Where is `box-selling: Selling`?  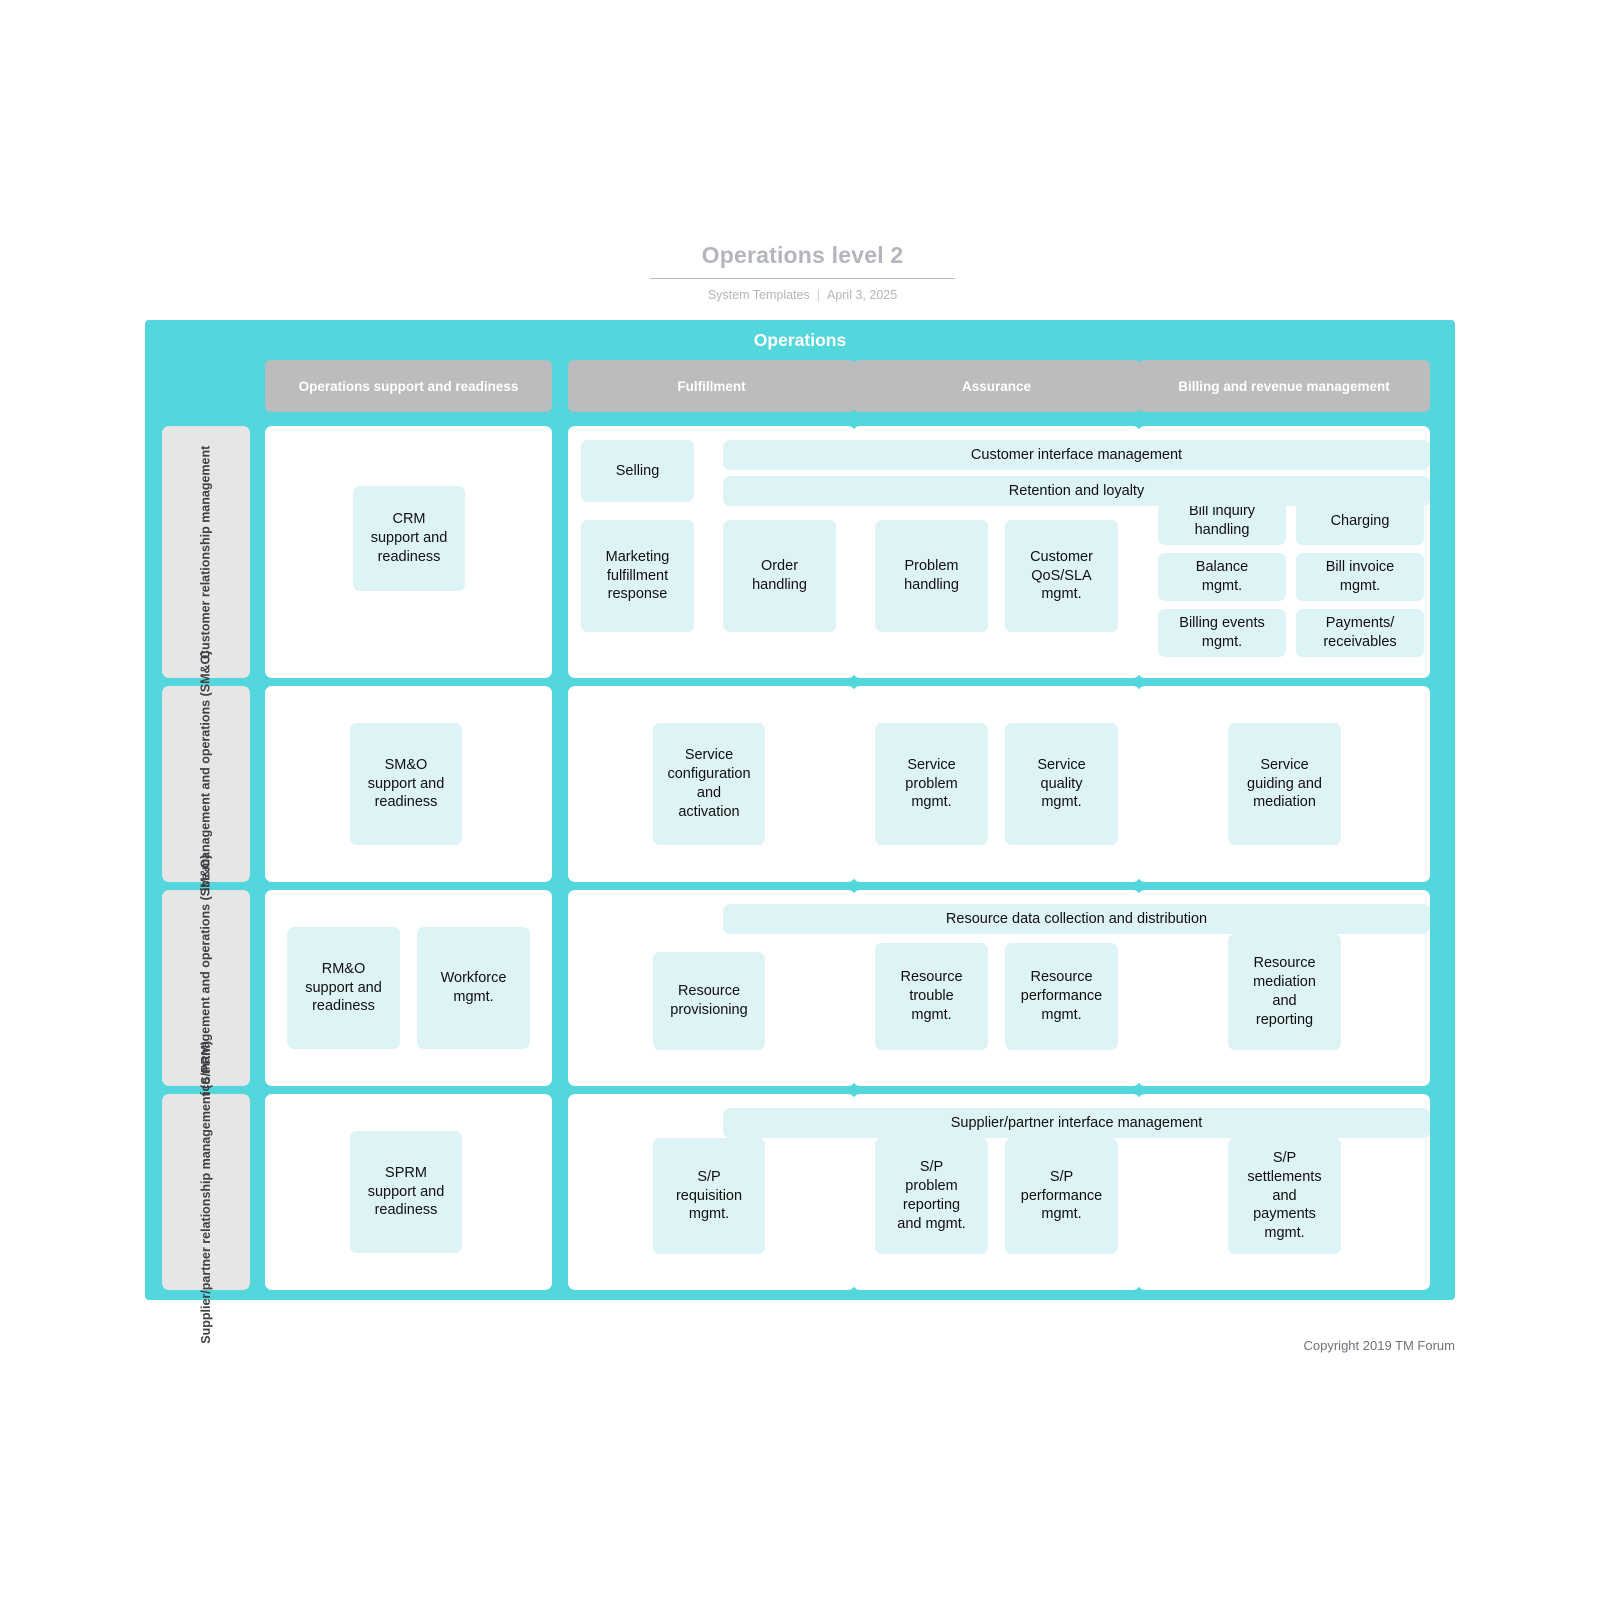 box-selling: Selling is located at coordinates (637, 471).